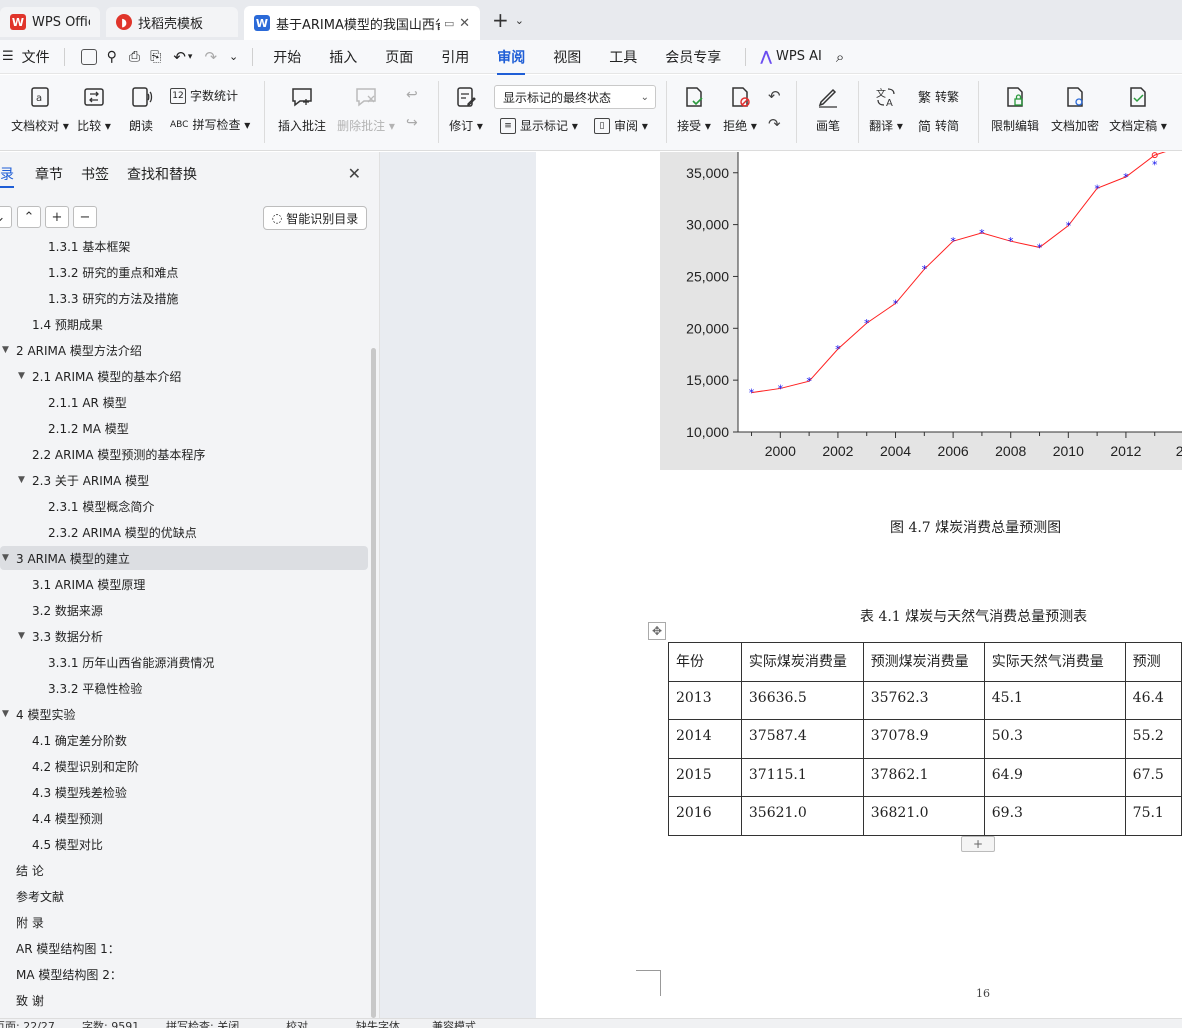  I want to click on add-row-button: +, so click(978, 844).